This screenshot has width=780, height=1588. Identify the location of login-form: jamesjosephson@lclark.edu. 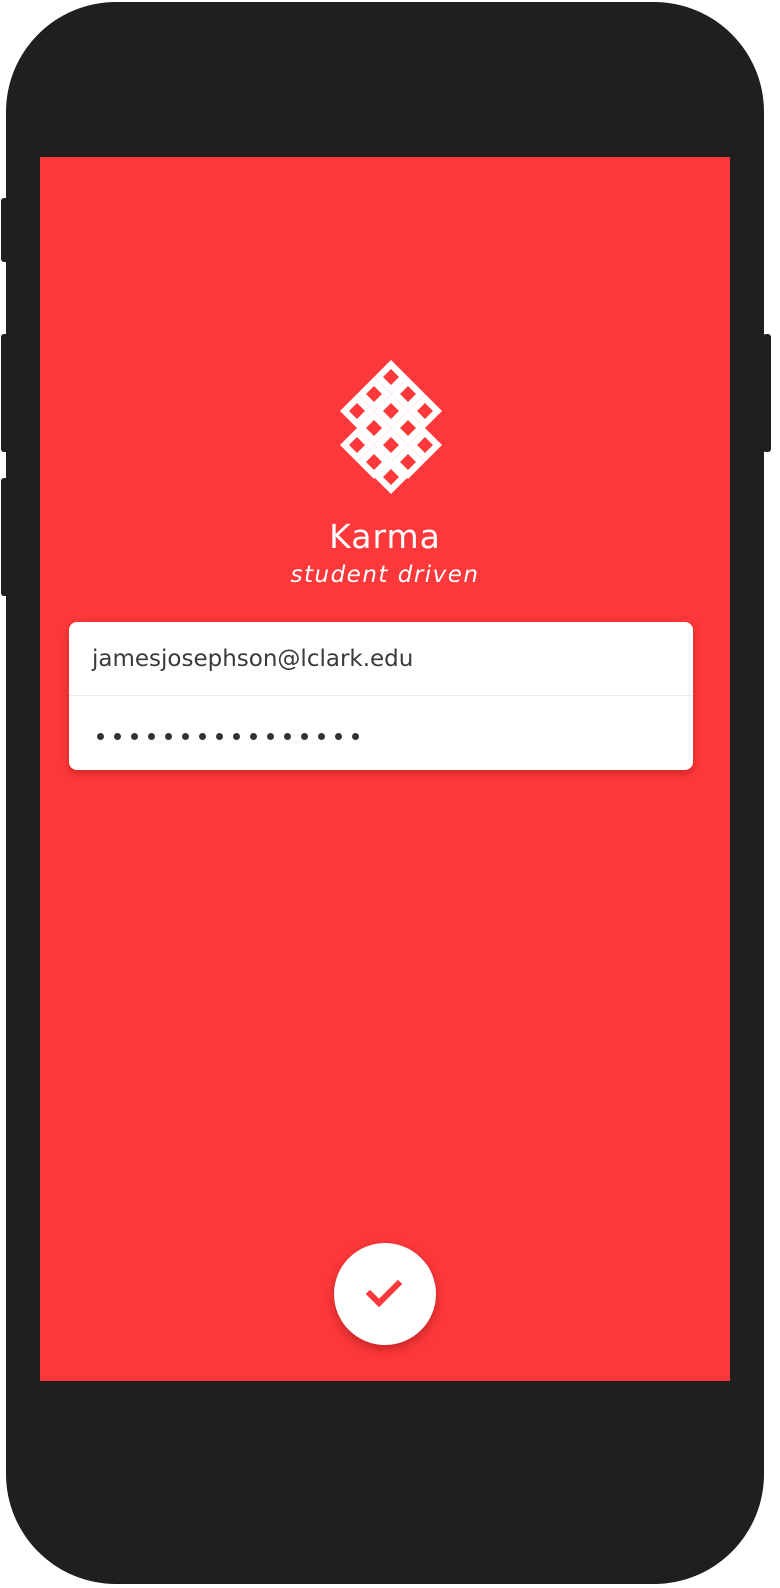
(381, 696).